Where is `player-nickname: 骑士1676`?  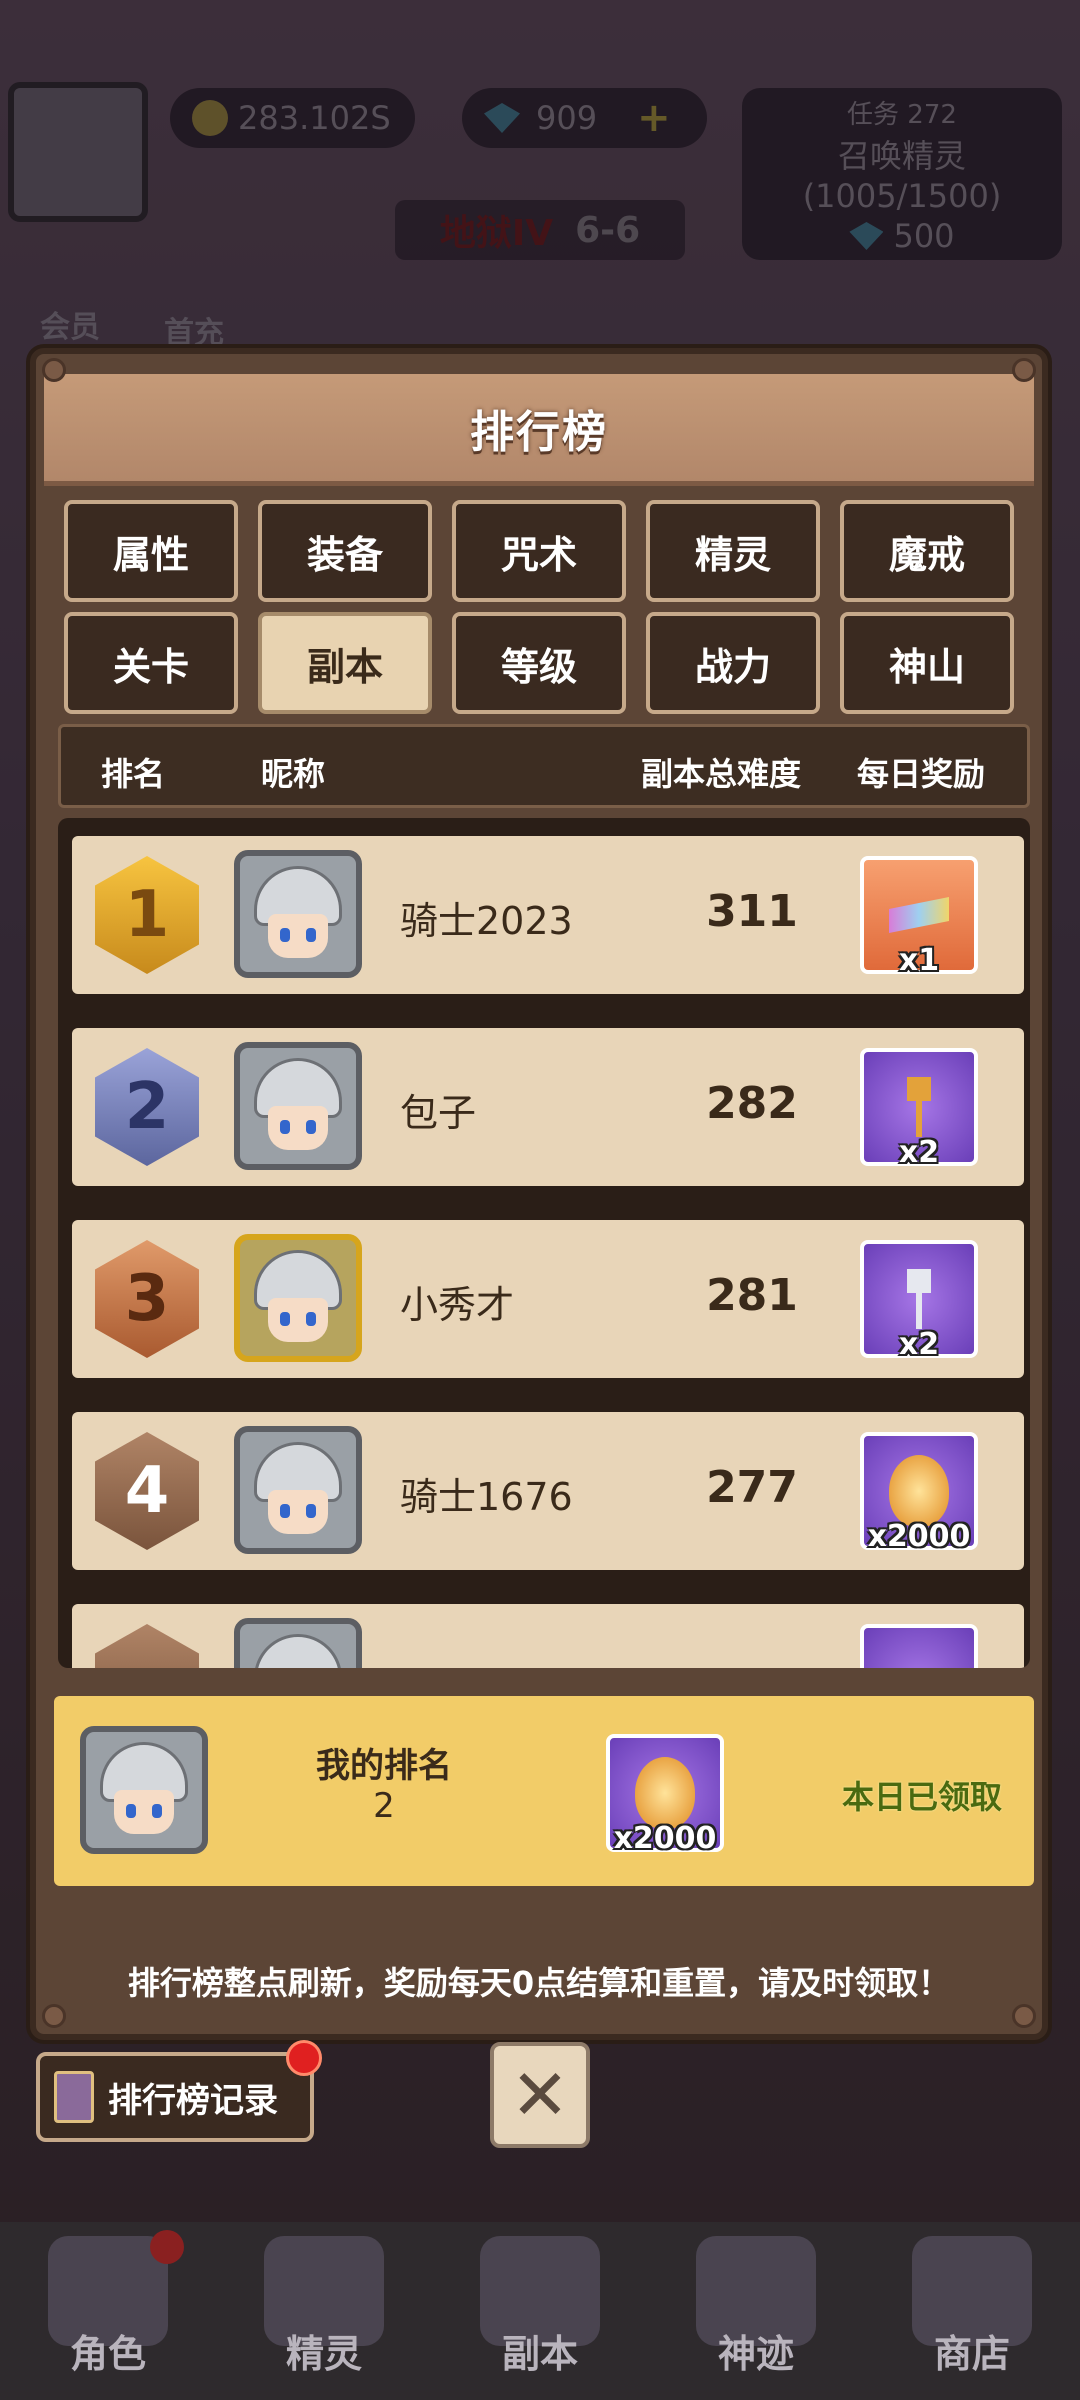
player-nickname: 骑士1676 is located at coordinates (486, 1497).